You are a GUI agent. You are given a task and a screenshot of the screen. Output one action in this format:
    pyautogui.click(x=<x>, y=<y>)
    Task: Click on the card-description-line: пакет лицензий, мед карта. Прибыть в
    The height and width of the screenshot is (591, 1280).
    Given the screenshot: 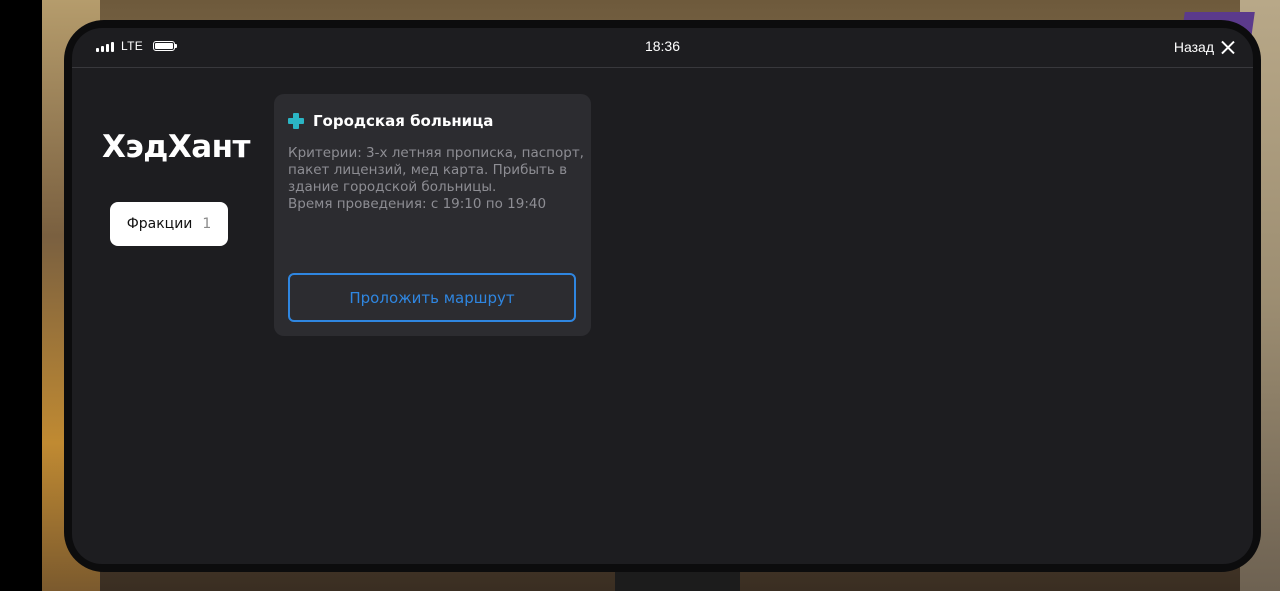 What is the action you would take?
    pyautogui.click(x=428, y=170)
    